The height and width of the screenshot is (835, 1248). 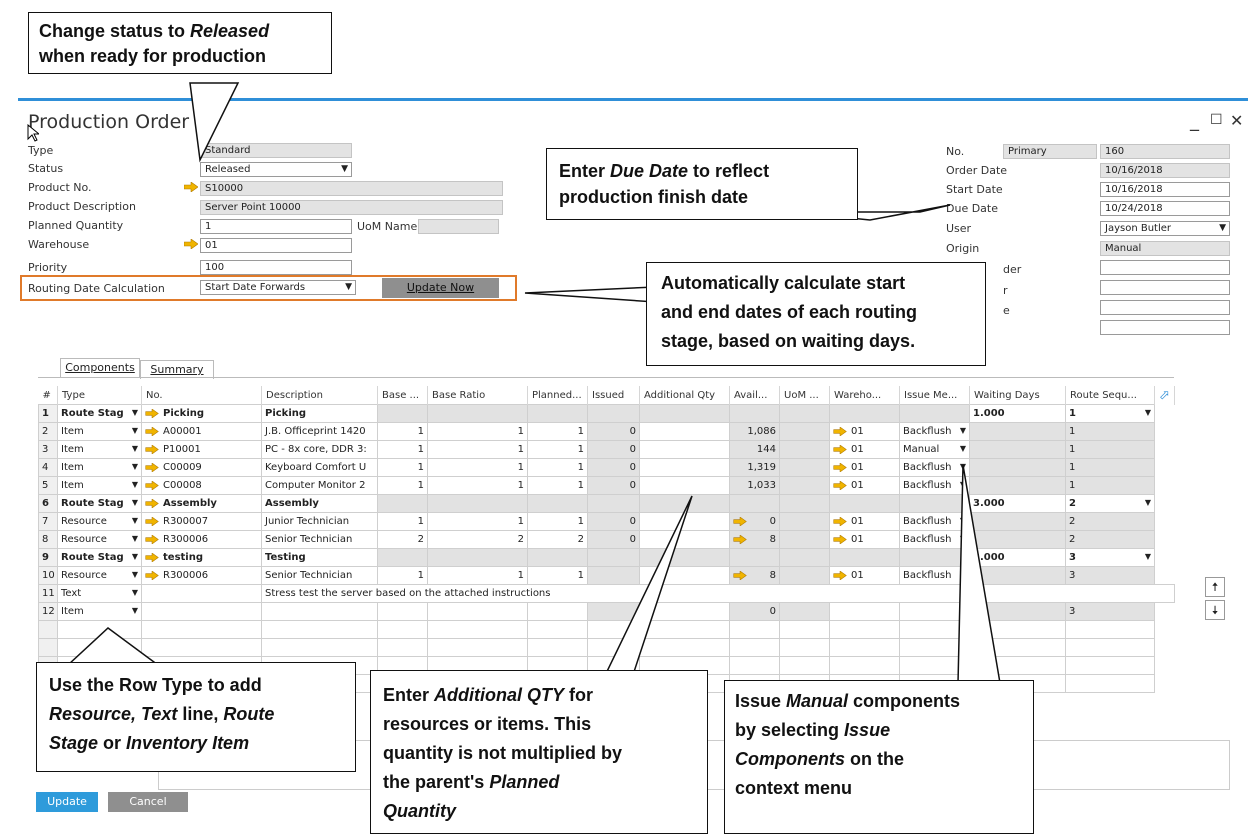 What do you see at coordinates (100, 367) in the screenshot?
I see `tab-components: Components` at bounding box center [100, 367].